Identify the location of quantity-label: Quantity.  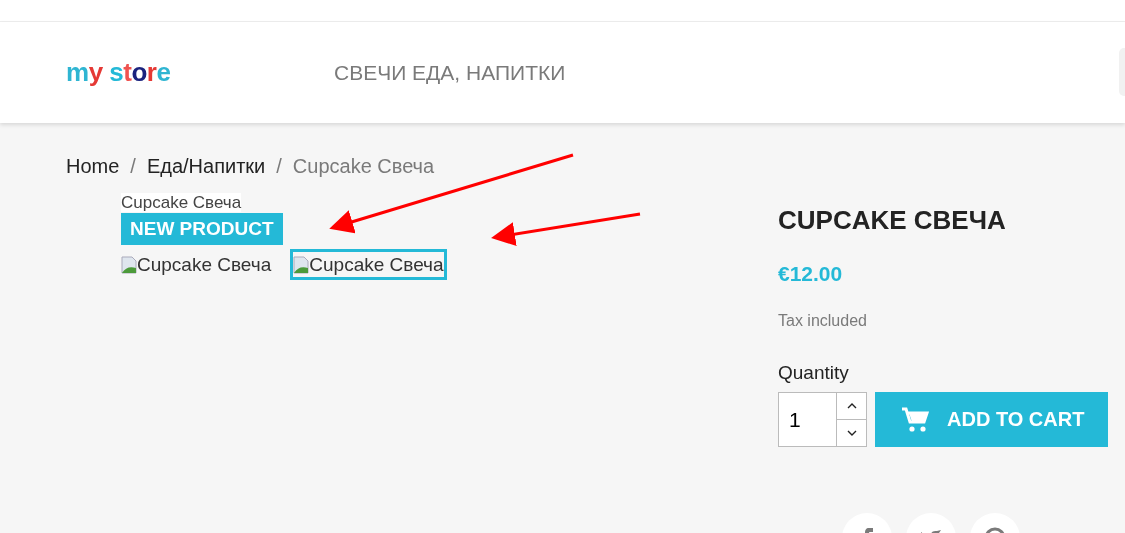
(814, 373).